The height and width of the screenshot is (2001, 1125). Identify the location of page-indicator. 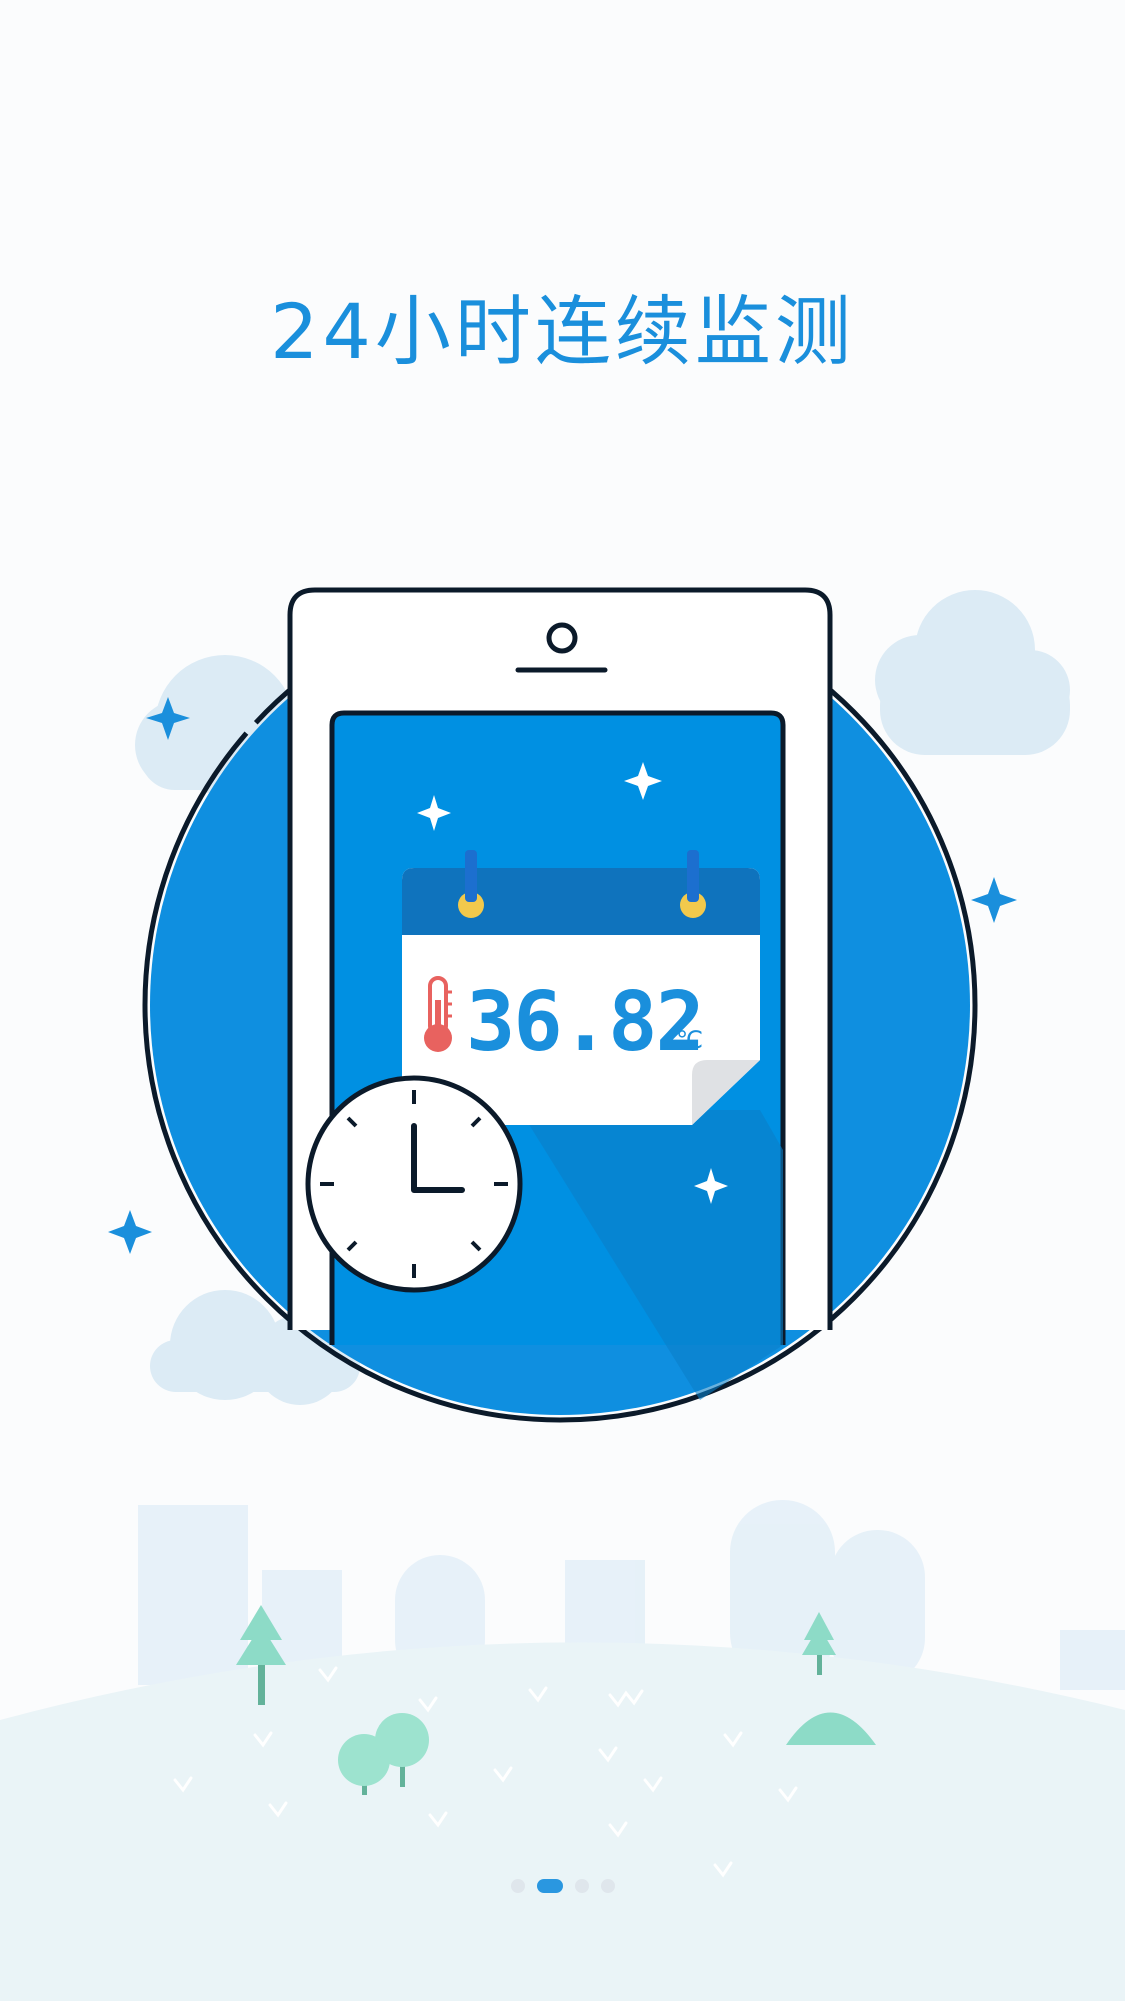
(562, 1886).